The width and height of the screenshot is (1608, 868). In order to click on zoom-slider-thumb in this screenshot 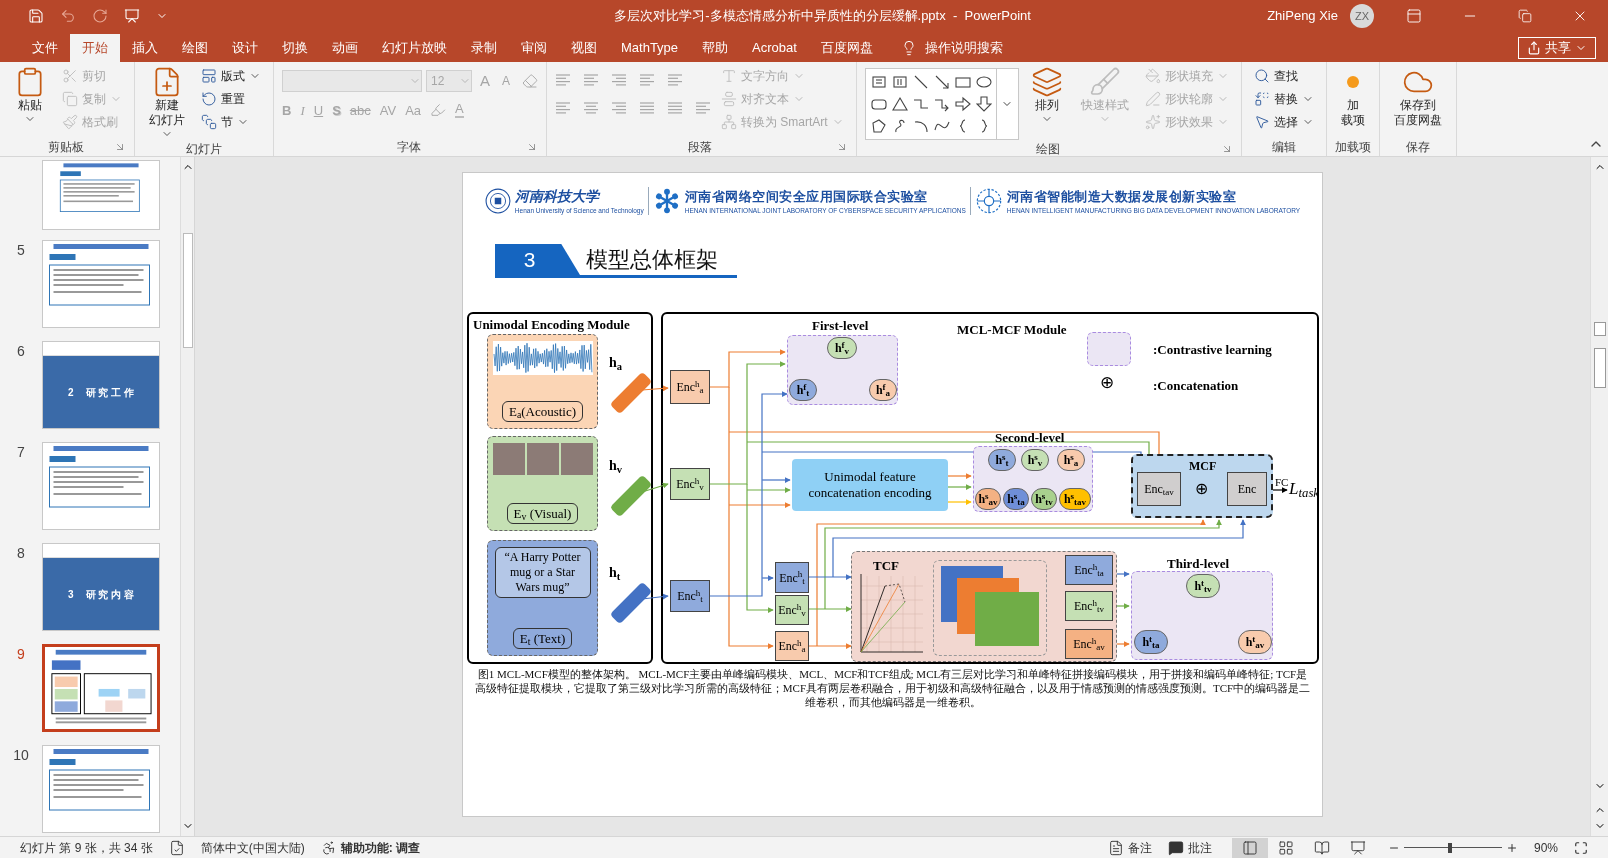, I will do `click(1450, 847)`.